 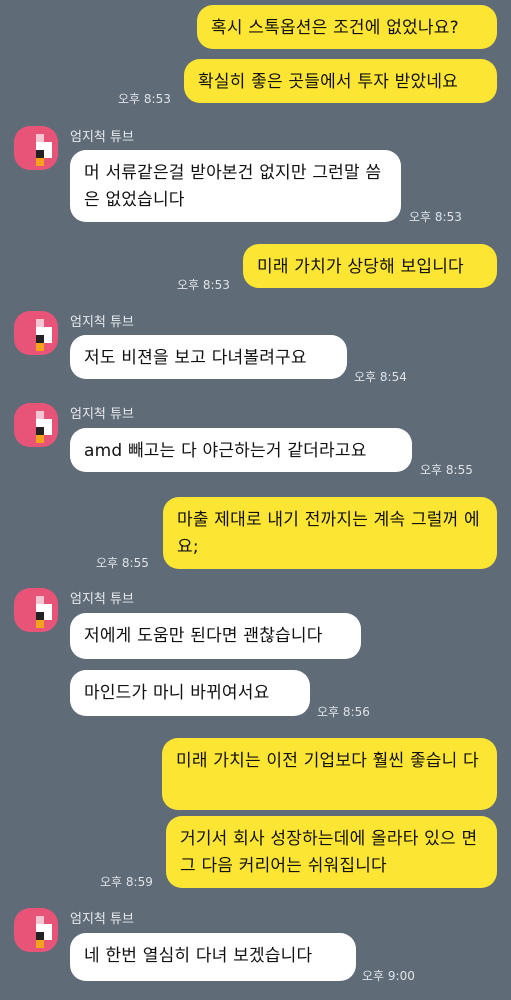 I want to click on my-message-bubble: 혹시 스톡옵션은 조건에 없었나요?, so click(x=347, y=27).